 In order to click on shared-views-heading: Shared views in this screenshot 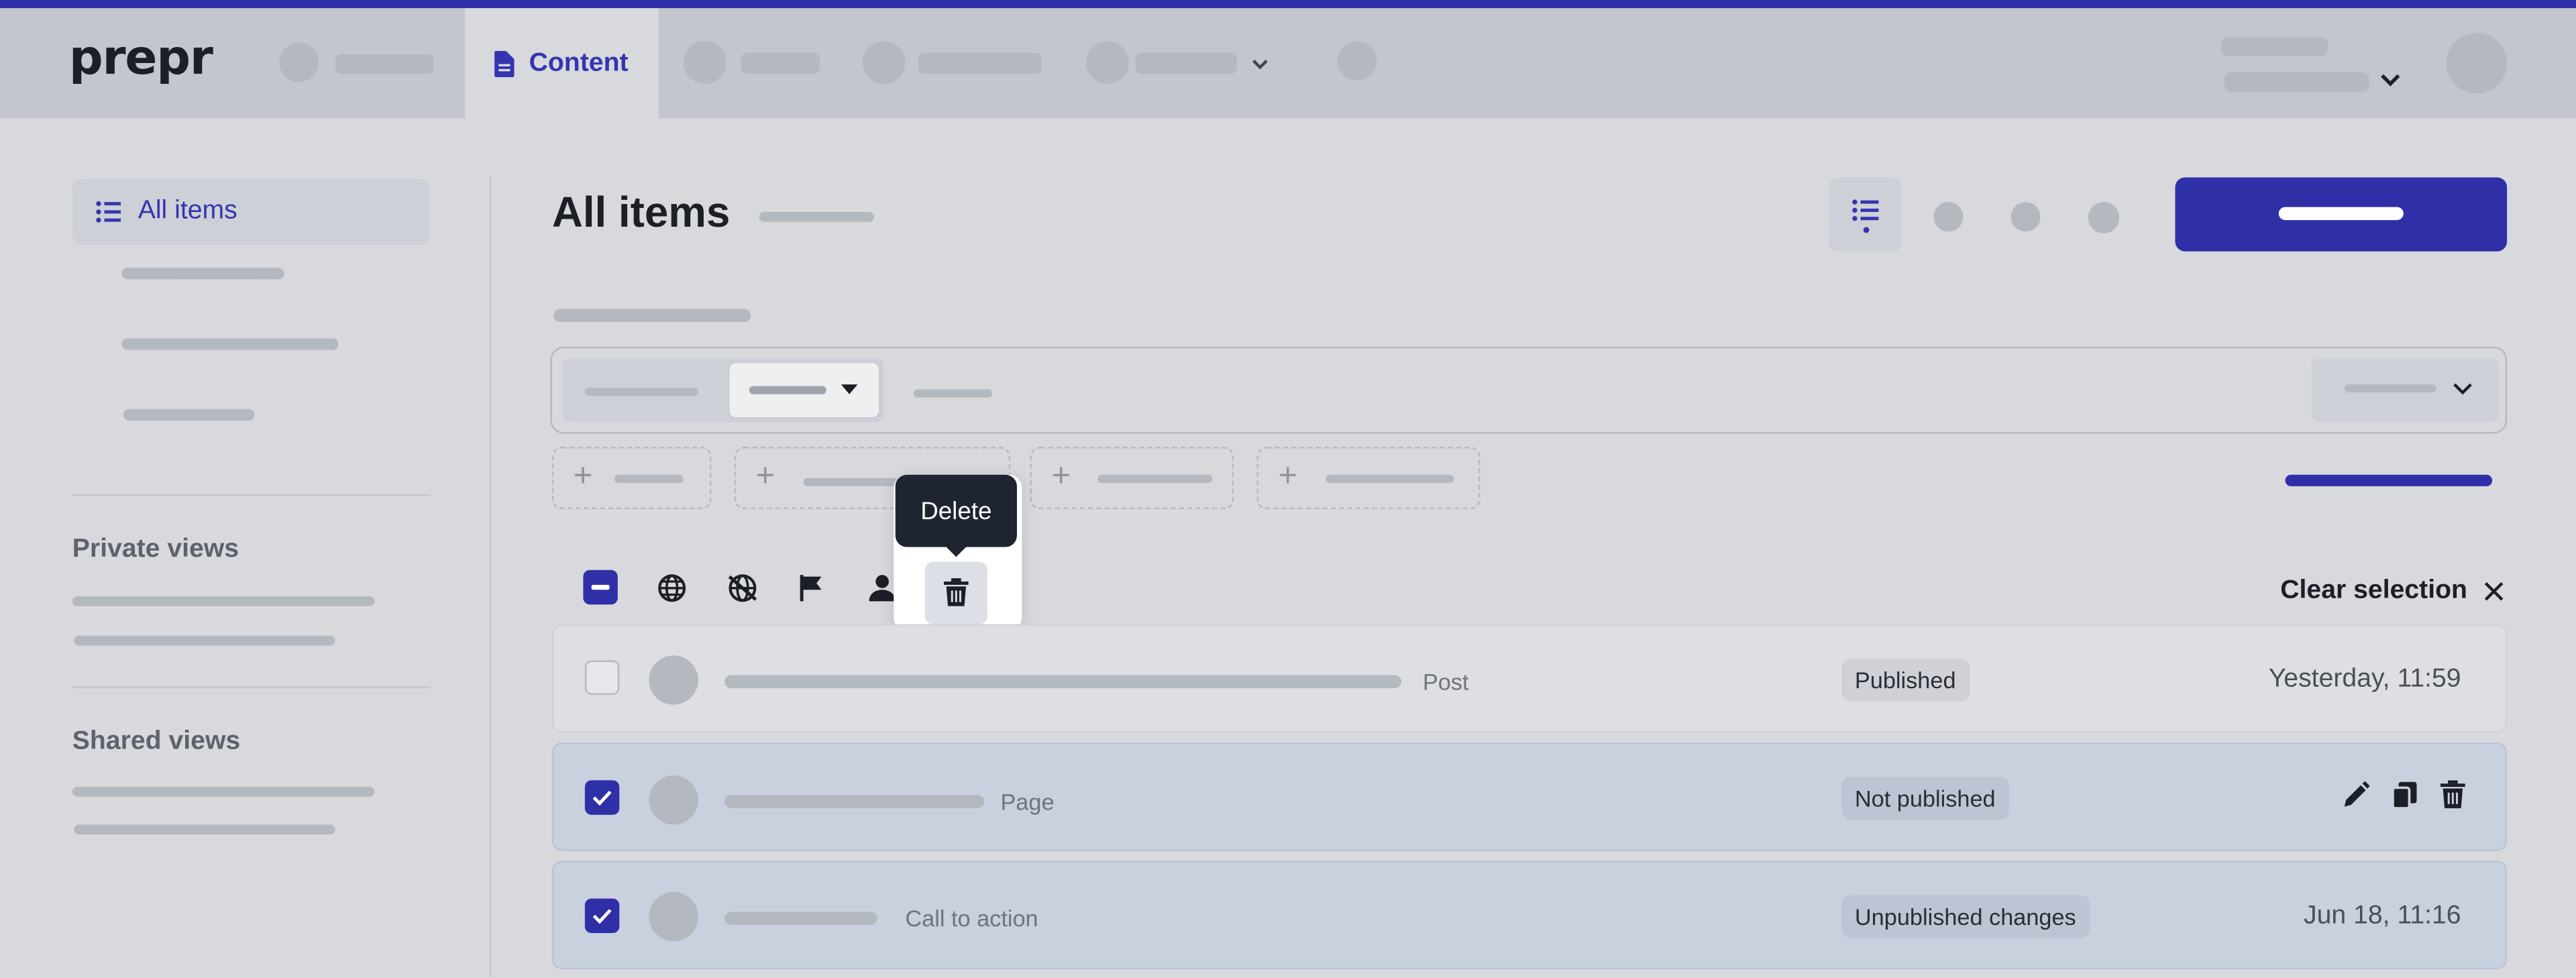, I will do `click(156, 742)`.